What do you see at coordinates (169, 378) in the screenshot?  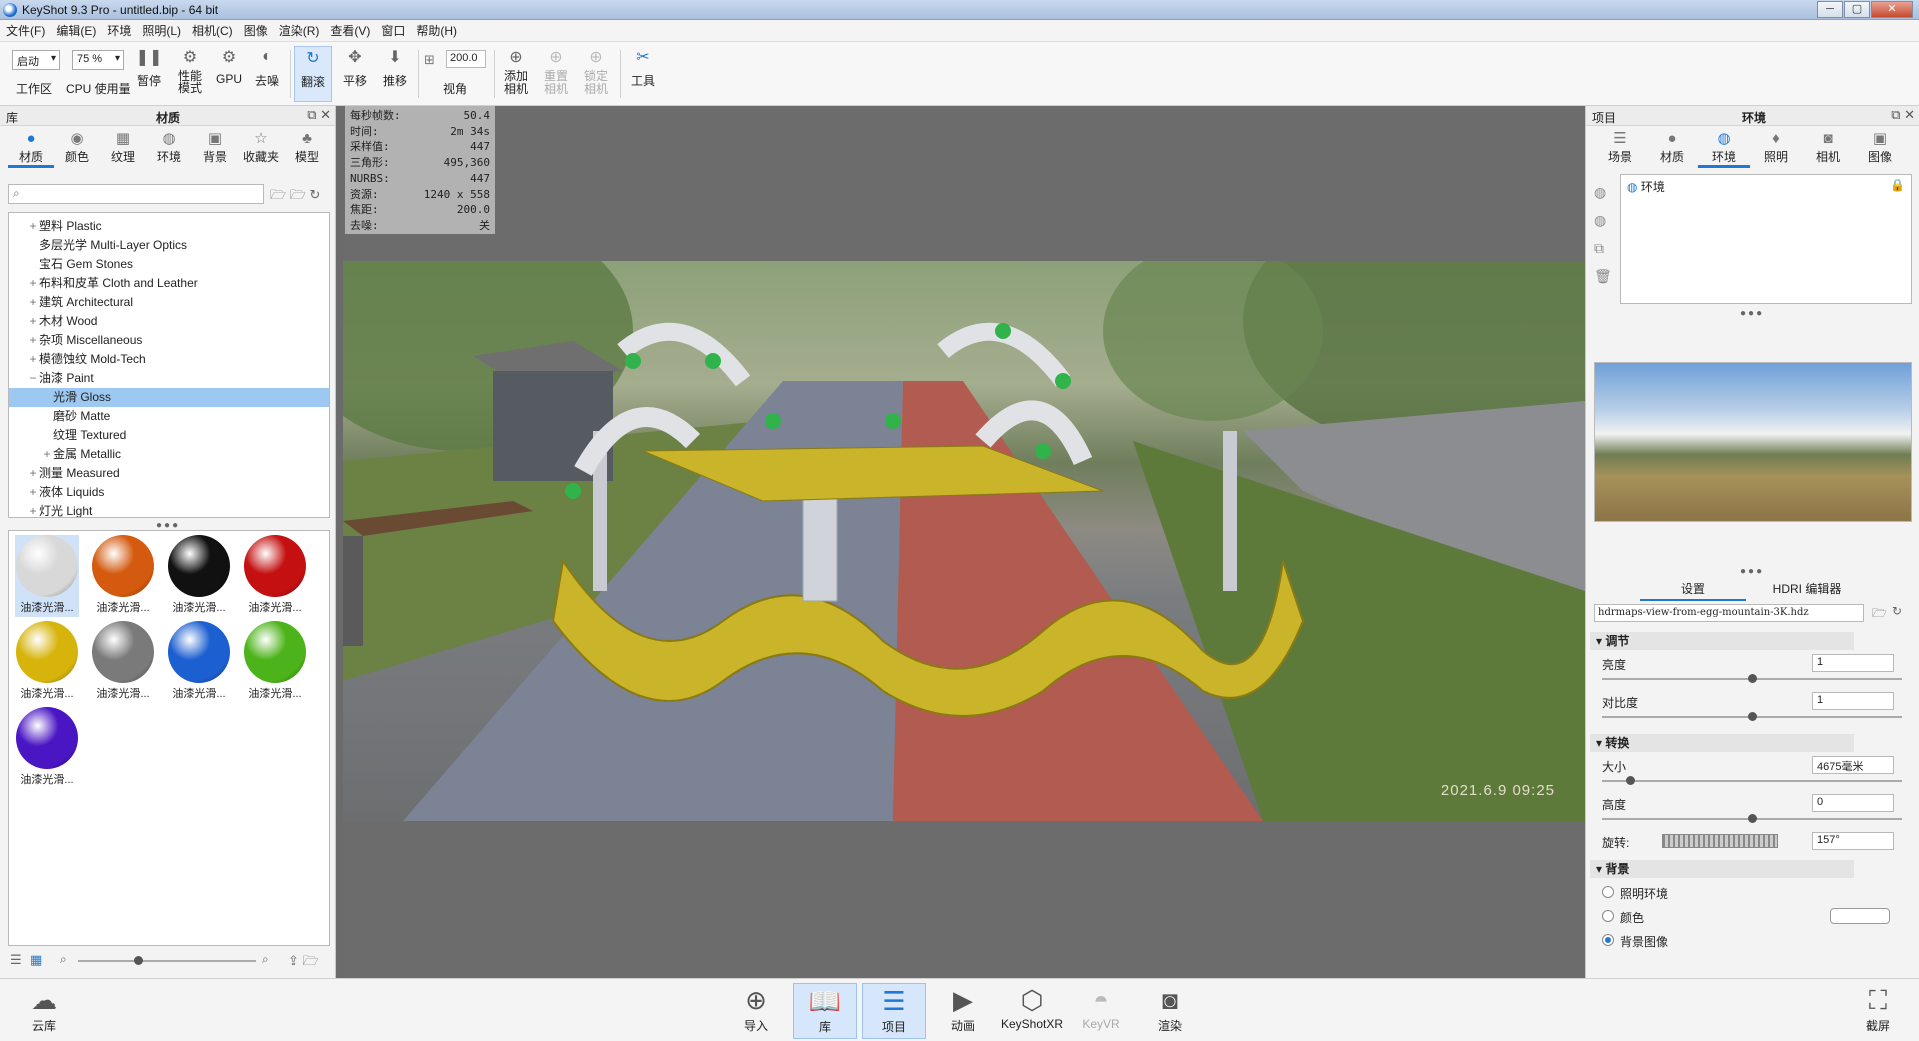 I see `tree-item: − 油漆 Paint` at bounding box center [169, 378].